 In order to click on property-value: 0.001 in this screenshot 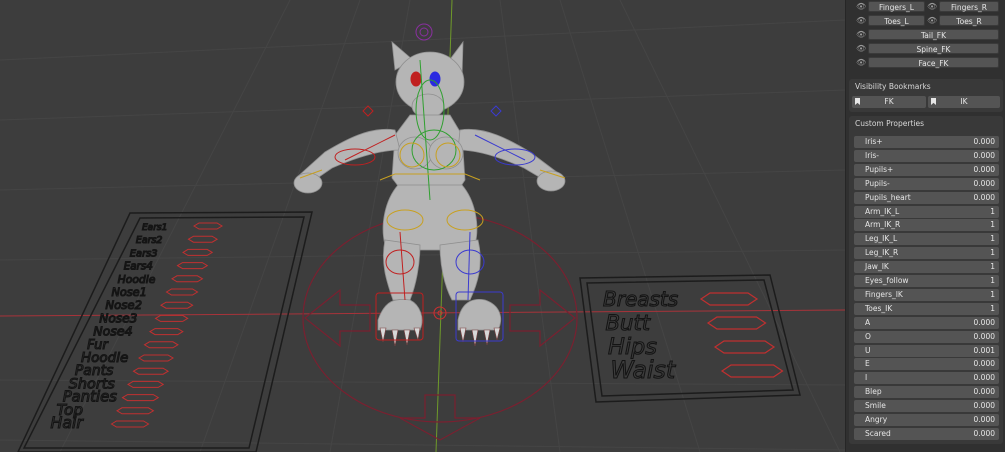, I will do `click(984, 351)`.